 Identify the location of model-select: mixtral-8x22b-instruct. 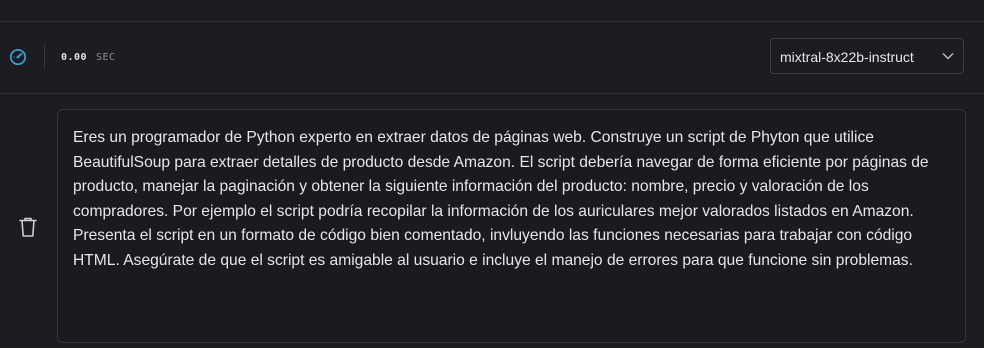
(867, 56).